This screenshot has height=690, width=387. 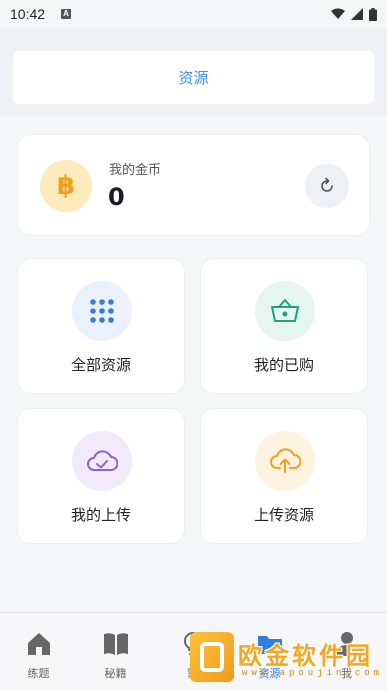 What do you see at coordinates (100, 365) in the screenshot?
I see `all-resources-label: 全部资源` at bounding box center [100, 365].